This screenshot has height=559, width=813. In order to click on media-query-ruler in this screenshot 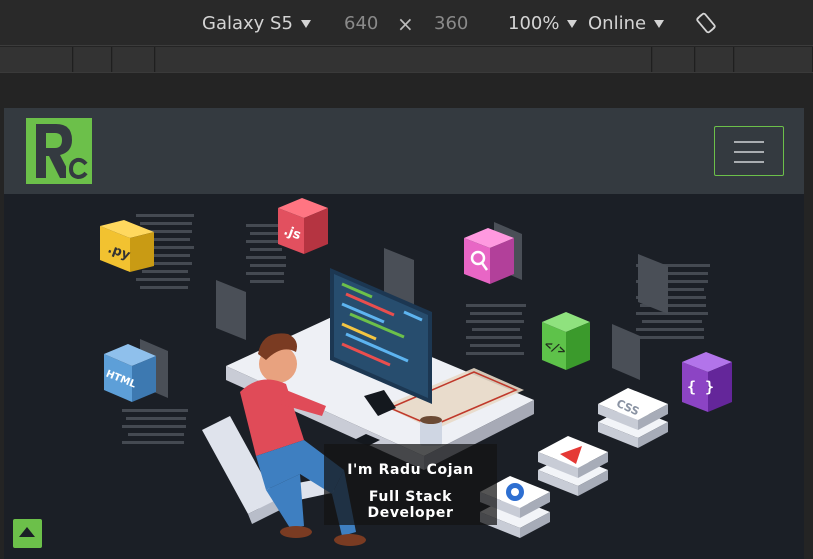, I will do `click(406, 60)`.